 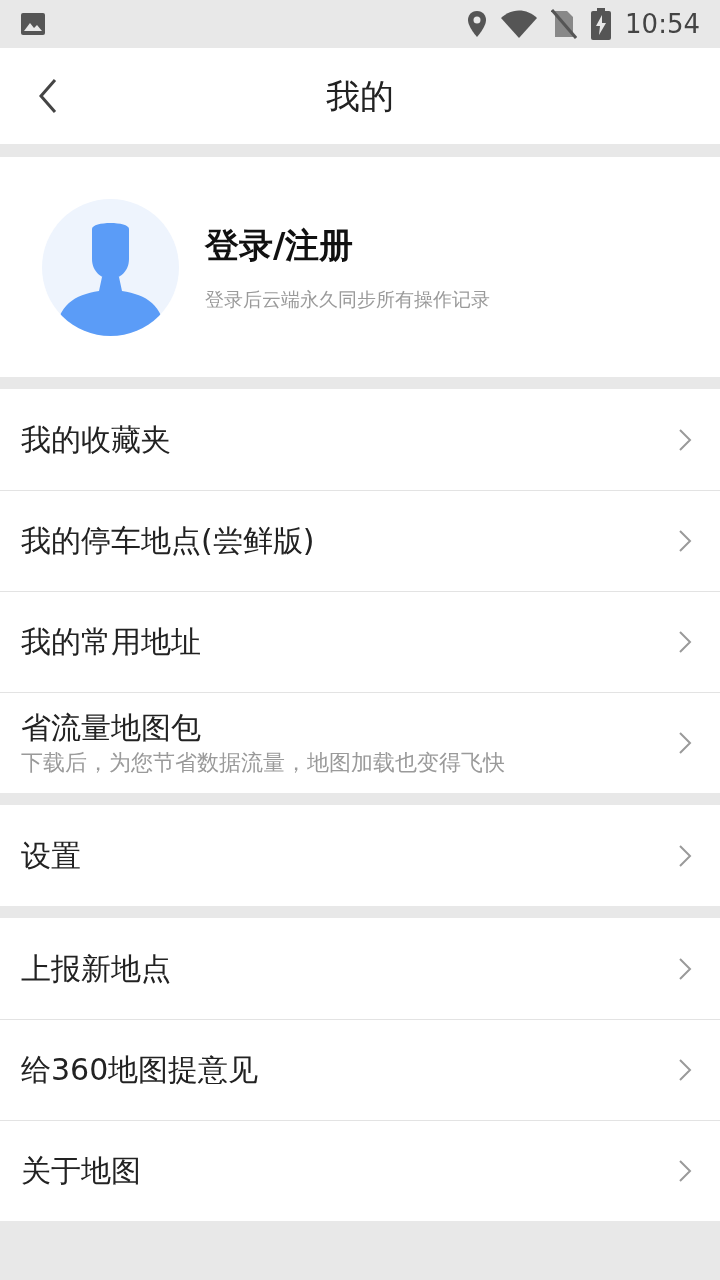 What do you see at coordinates (48, 96) in the screenshot?
I see `back-icon` at bounding box center [48, 96].